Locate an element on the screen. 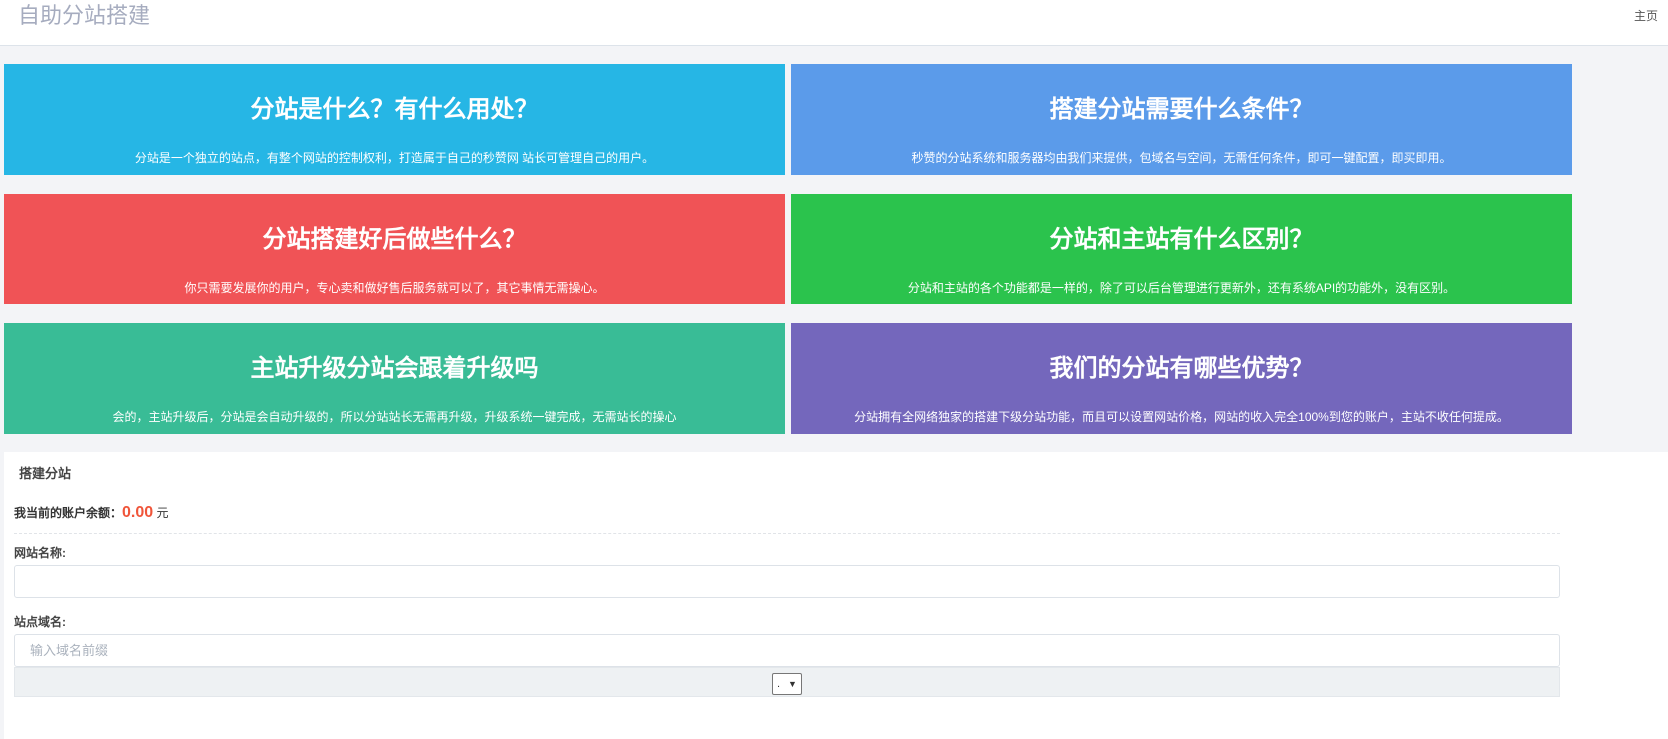  top-navbar: 自助分站搭建 主页 is located at coordinates (834, 23).